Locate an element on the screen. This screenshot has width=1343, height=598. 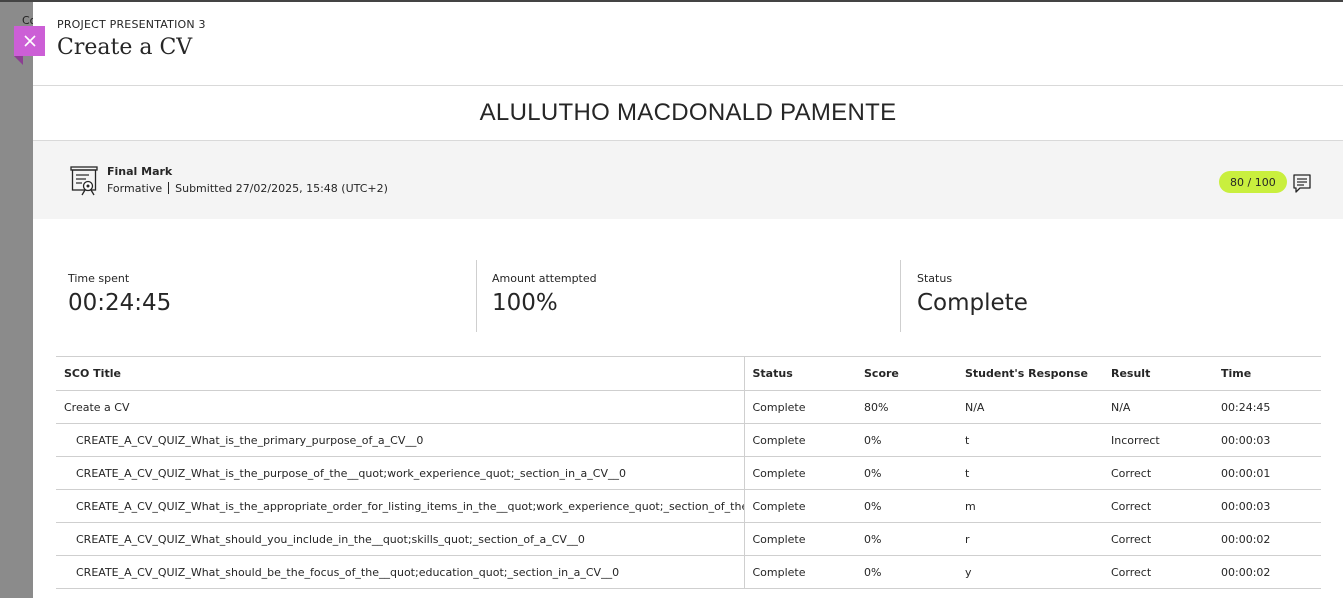
sco-title-cell: Create a CV is located at coordinates (400, 407).